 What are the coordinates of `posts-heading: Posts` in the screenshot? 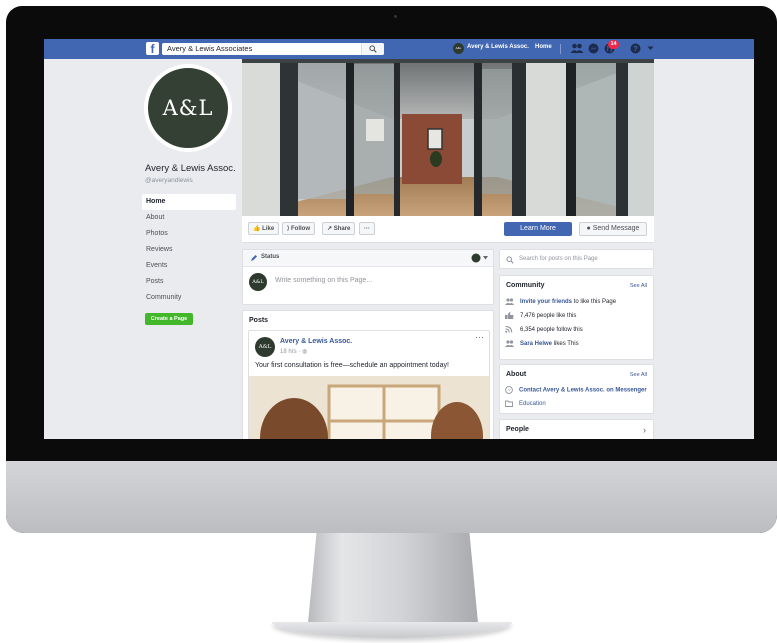 It's located at (259, 320).